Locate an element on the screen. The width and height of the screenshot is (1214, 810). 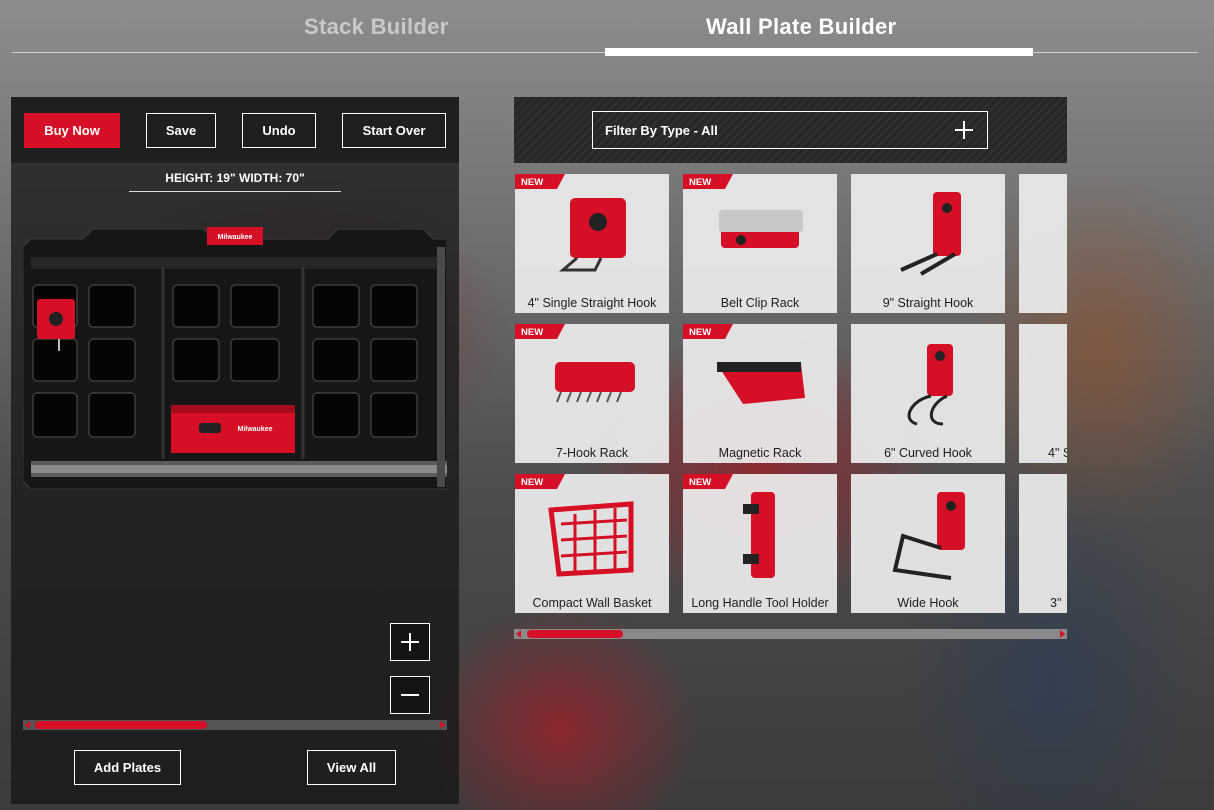
product-card: NEW Magnetic Rack is located at coordinates (760, 393).